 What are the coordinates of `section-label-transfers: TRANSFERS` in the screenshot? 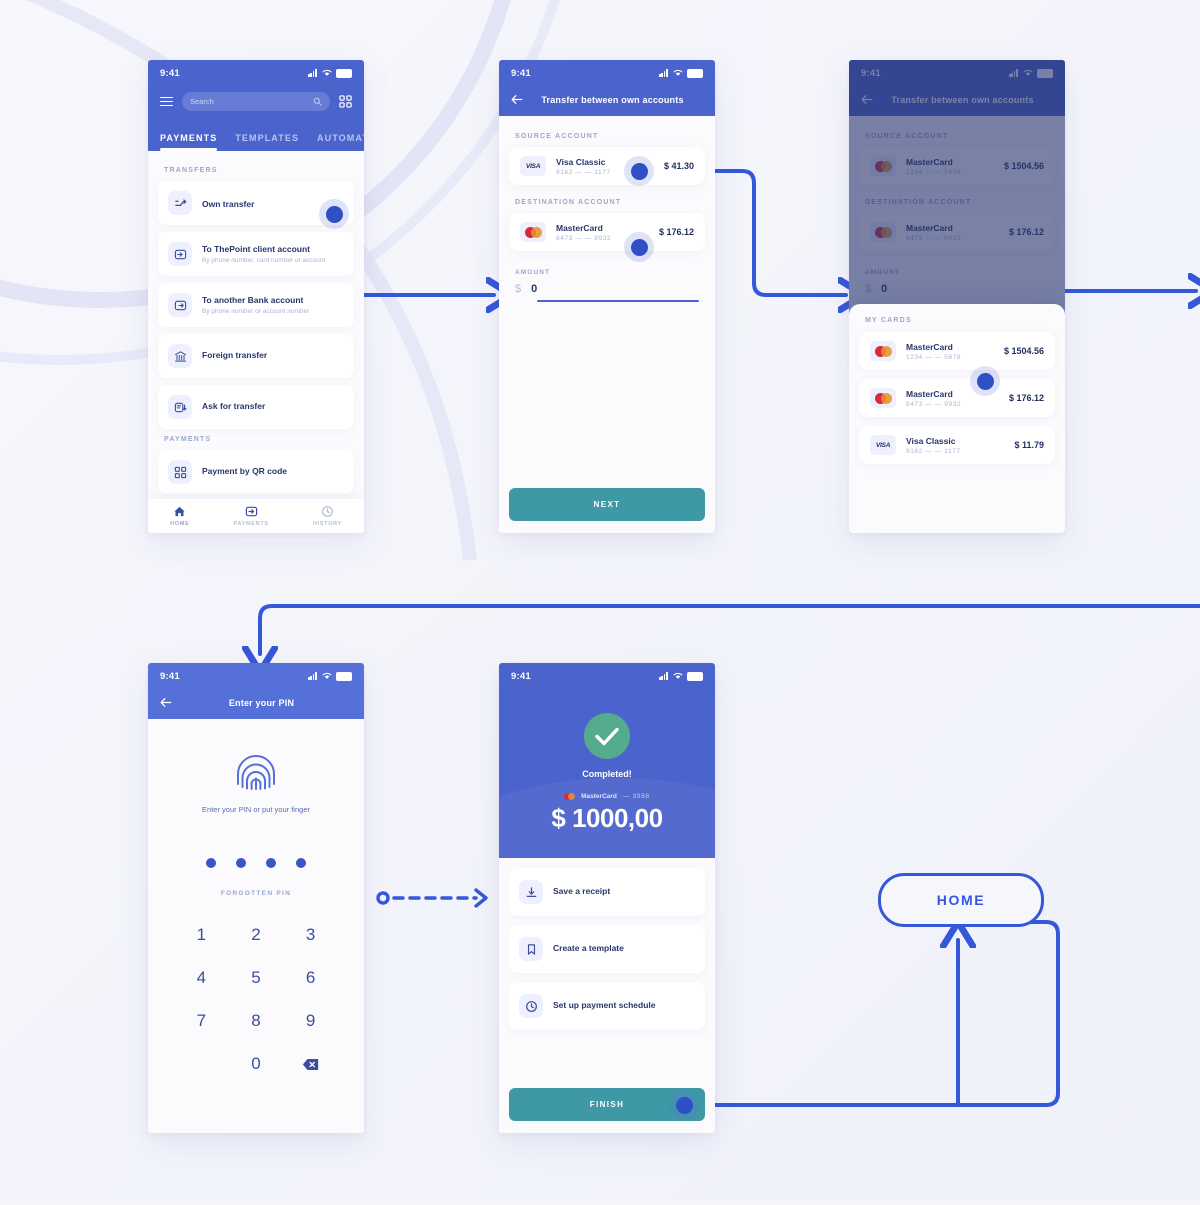 It's located at (191, 170).